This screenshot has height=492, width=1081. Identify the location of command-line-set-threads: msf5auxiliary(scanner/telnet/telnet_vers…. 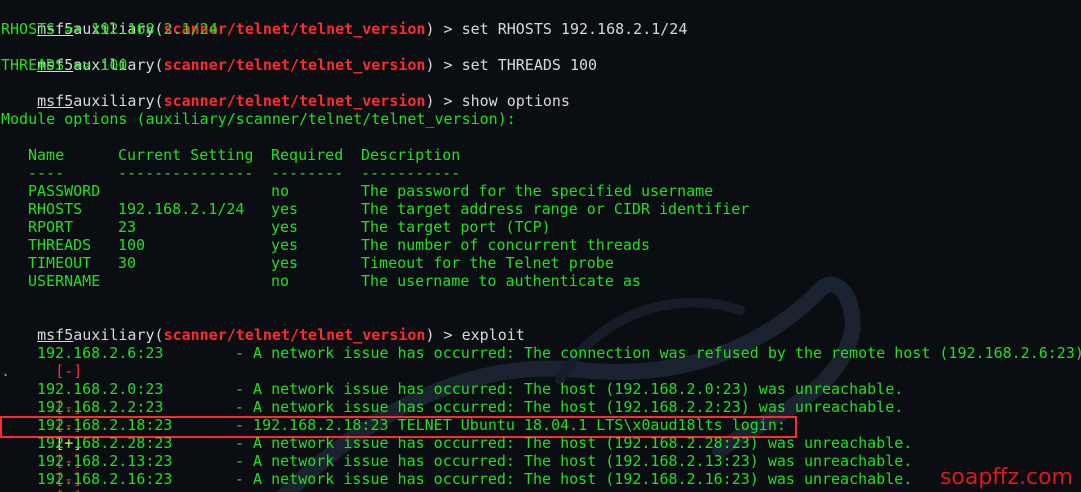
(299, 56).